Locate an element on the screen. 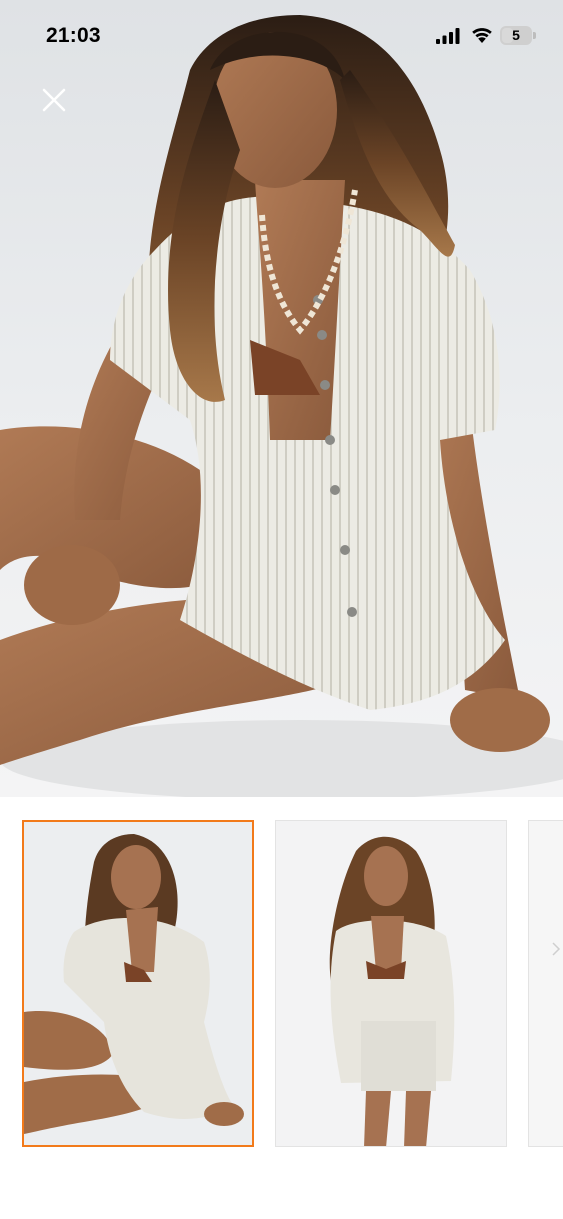 The width and height of the screenshot is (563, 1219). status-bar: 21:03 5 is located at coordinates (281, 35).